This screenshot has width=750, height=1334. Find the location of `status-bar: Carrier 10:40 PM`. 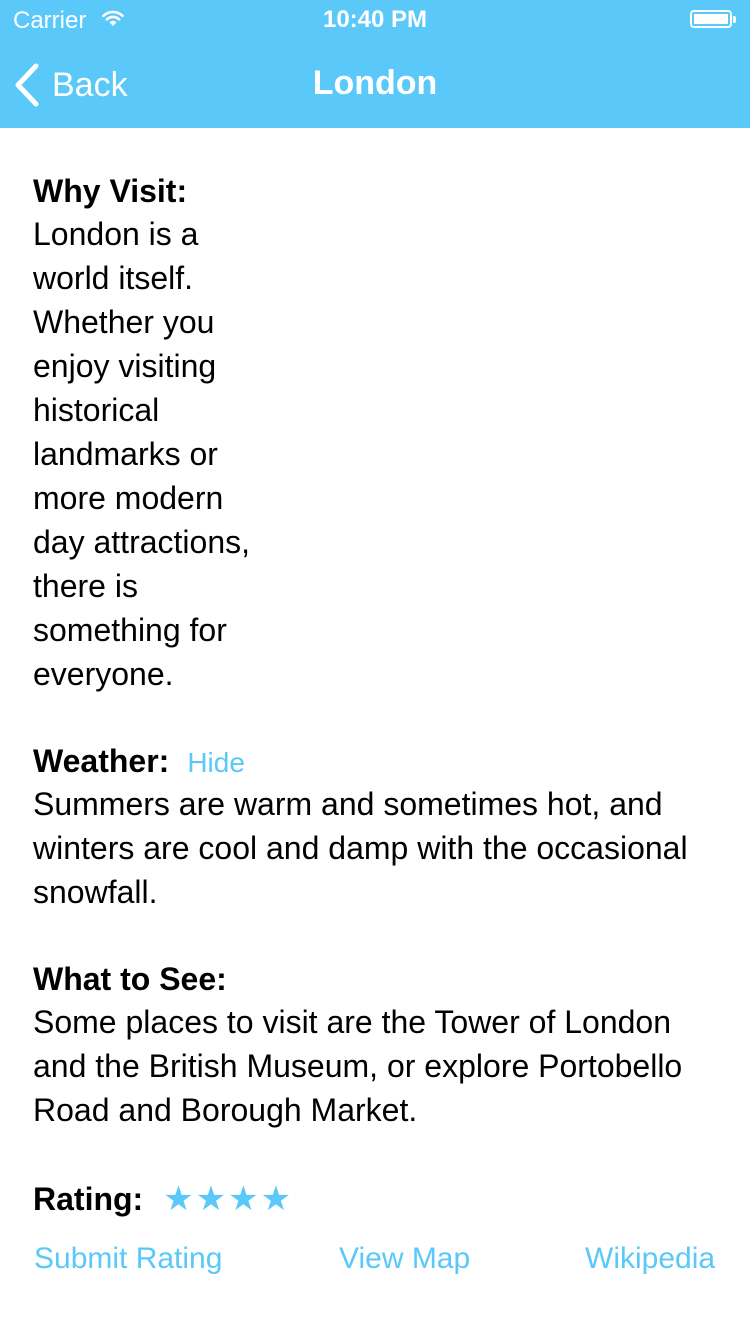

status-bar: Carrier 10:40 PM is located at coordinates (375, 20).